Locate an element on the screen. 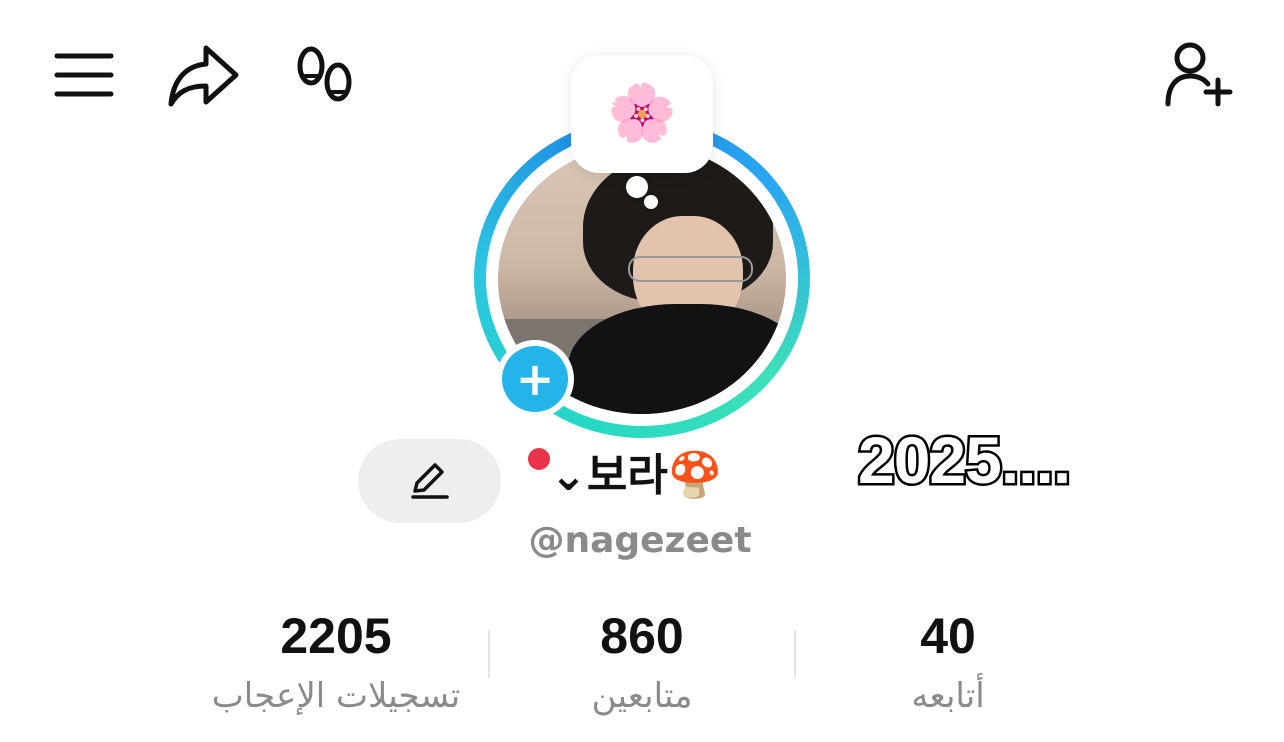 This screenshot has height=742, width=1284. display-name: ⌄보라🍄 is located at coordinates (625, 476).